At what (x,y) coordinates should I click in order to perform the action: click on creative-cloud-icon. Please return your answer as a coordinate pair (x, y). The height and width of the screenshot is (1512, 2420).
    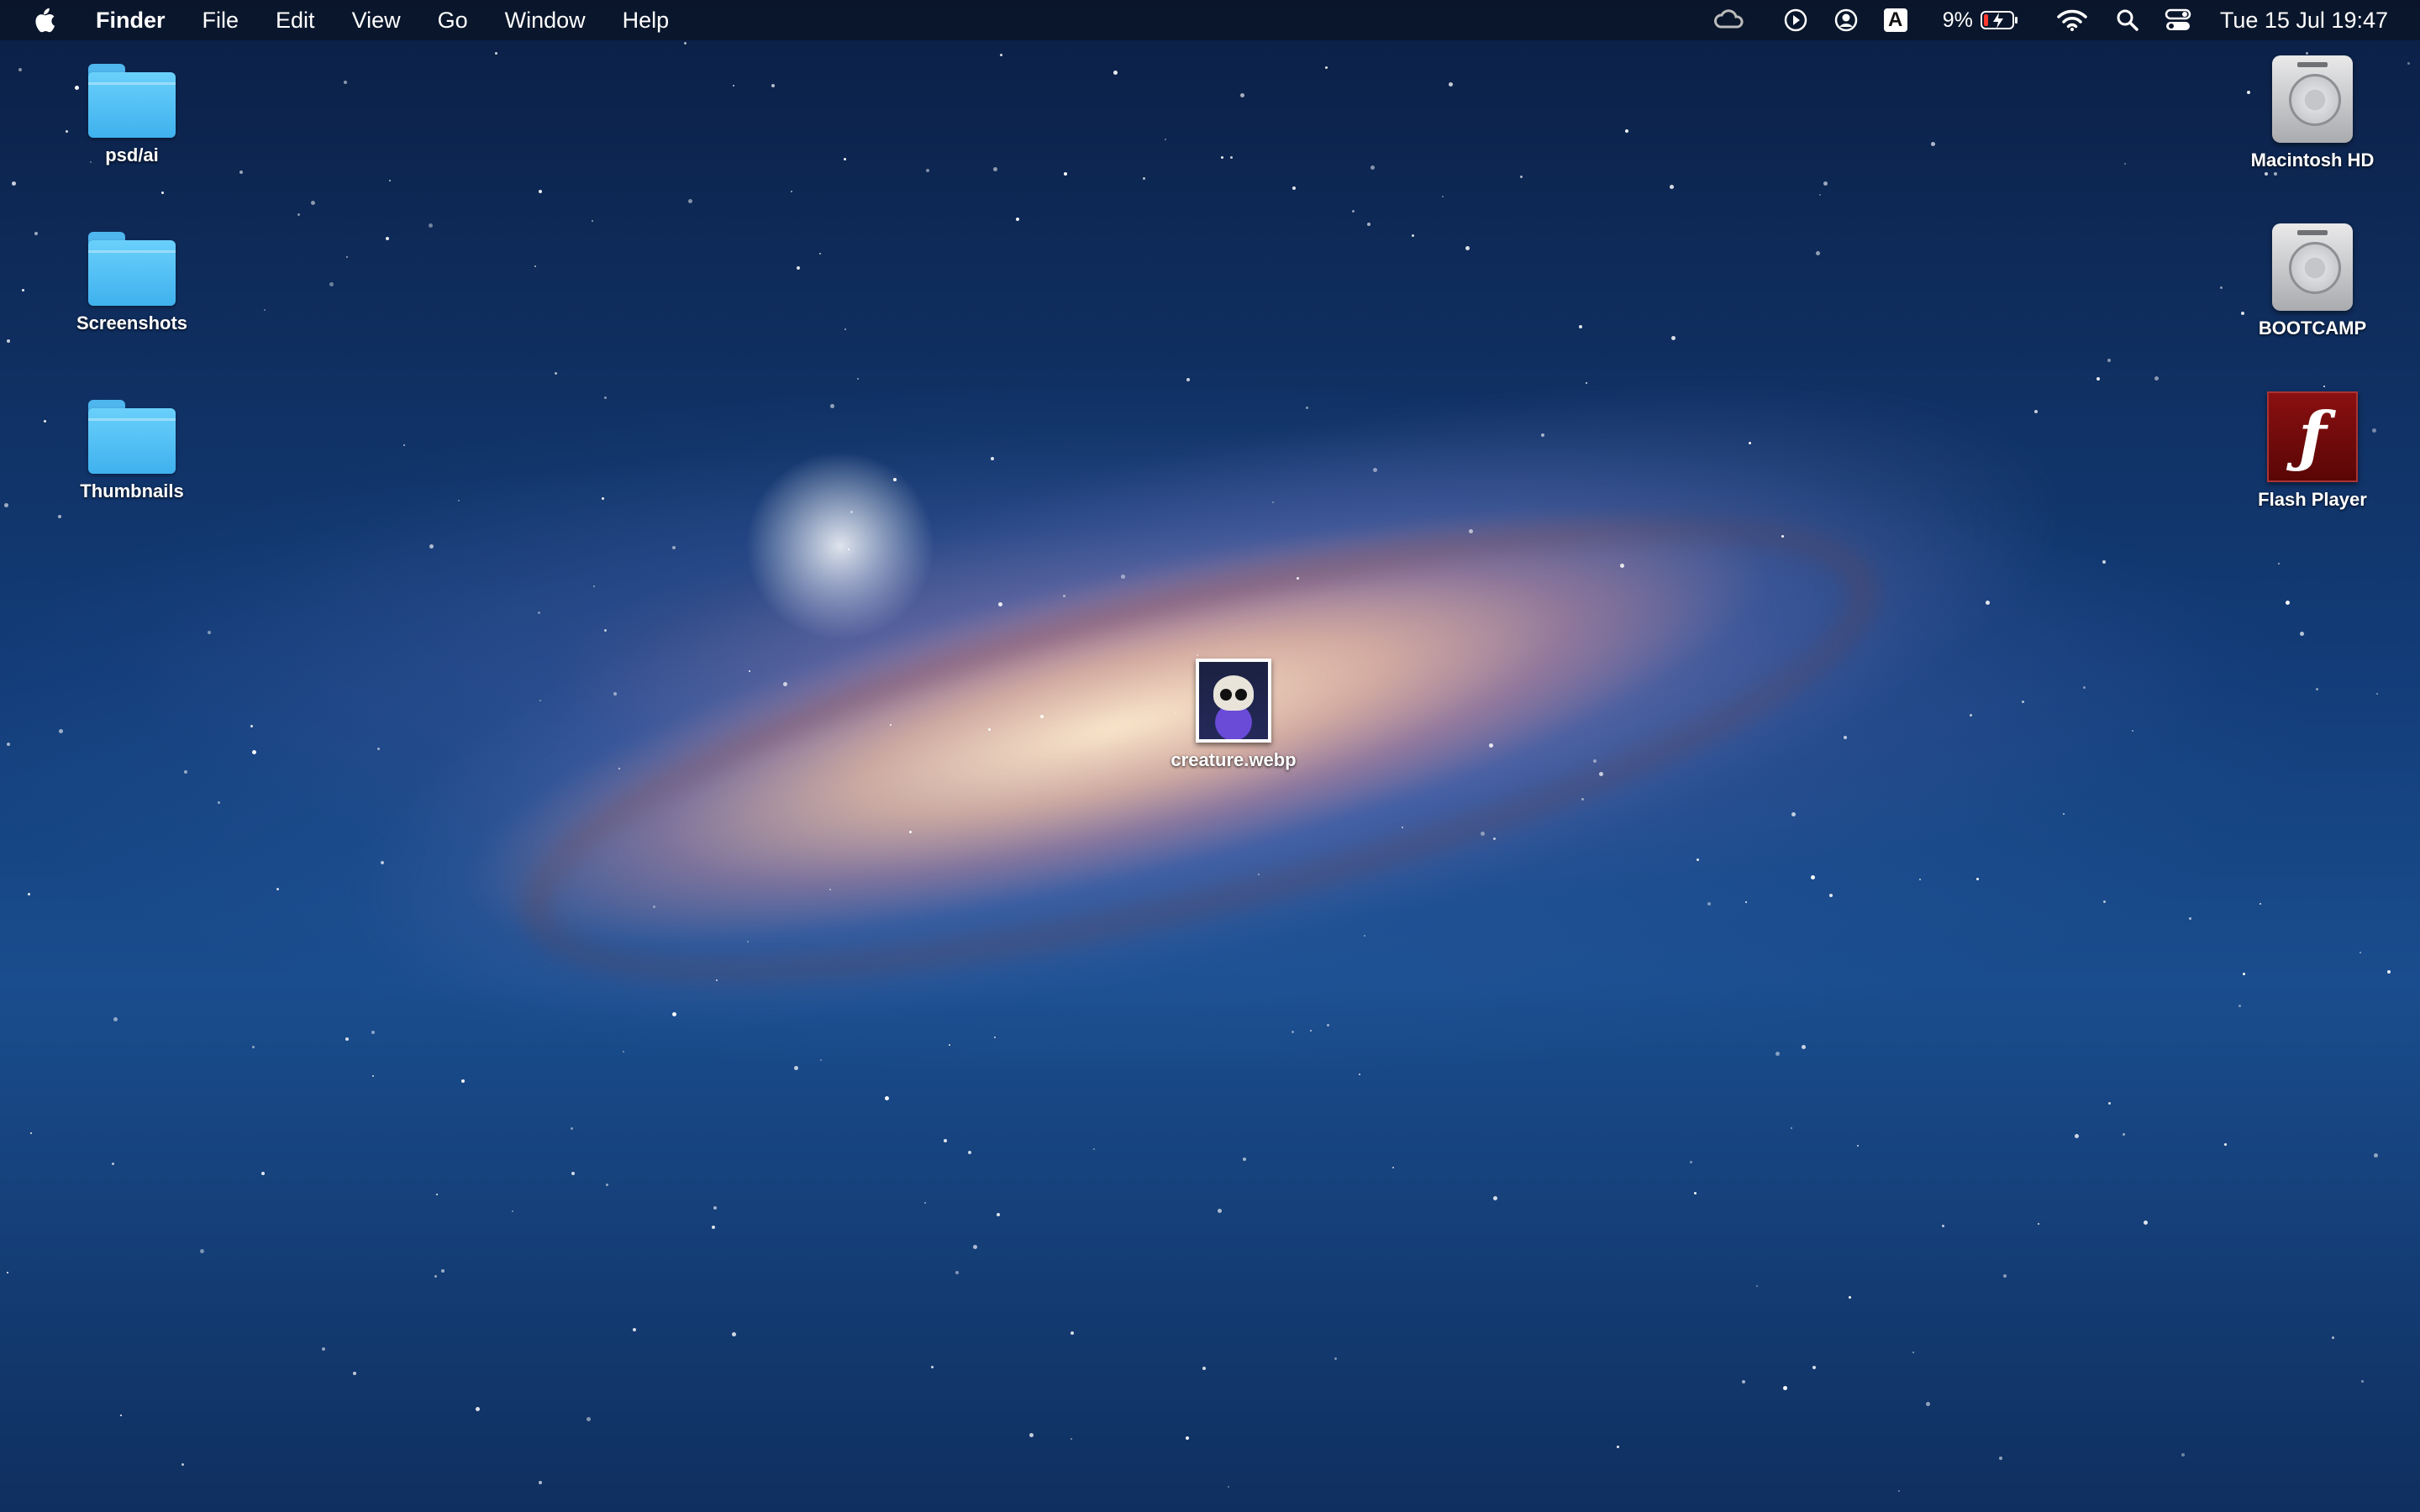
    Looking at the image, I should click on (1729, 20).